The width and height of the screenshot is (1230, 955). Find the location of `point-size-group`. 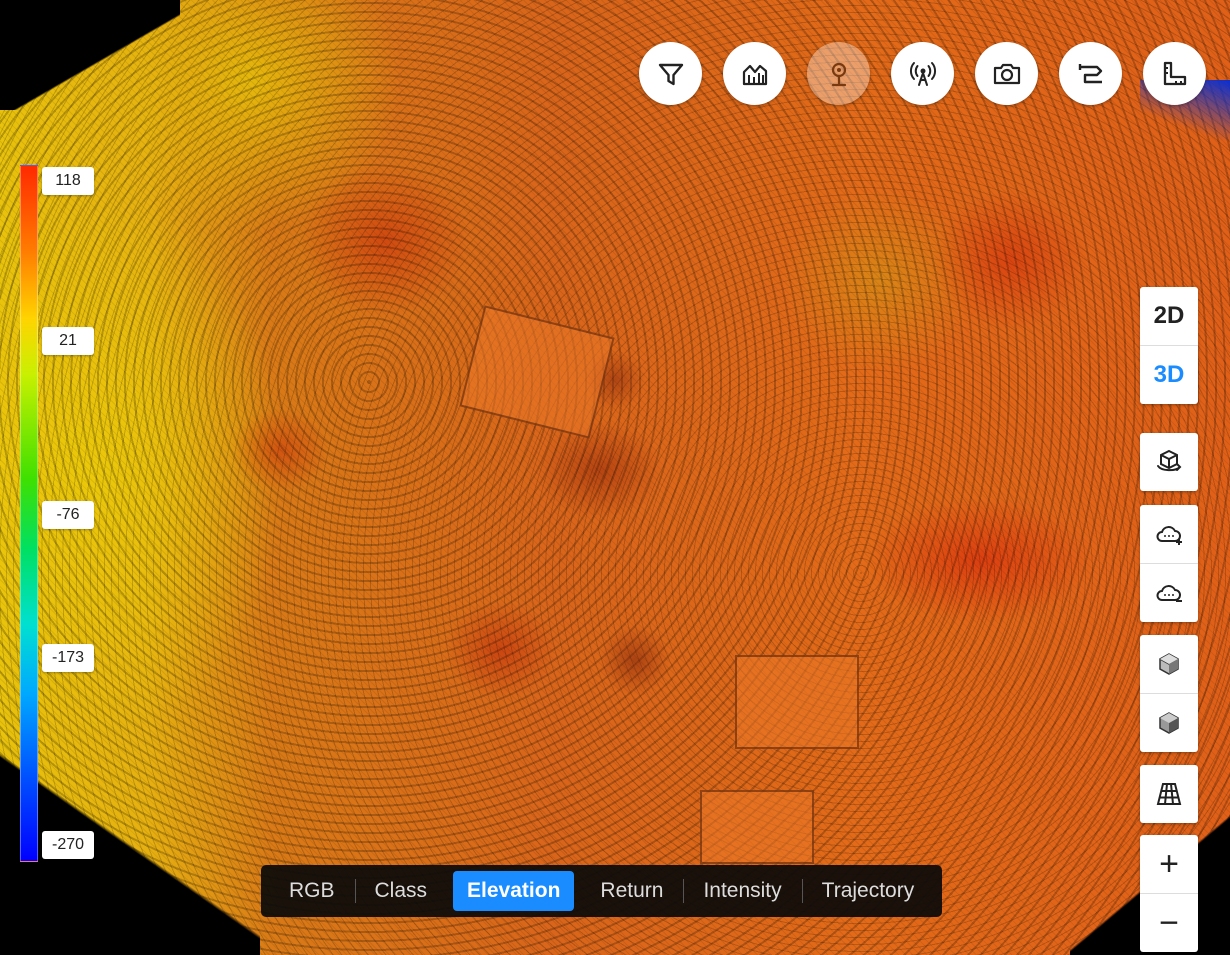

point-size-group is located at coordinates (1169, 563).